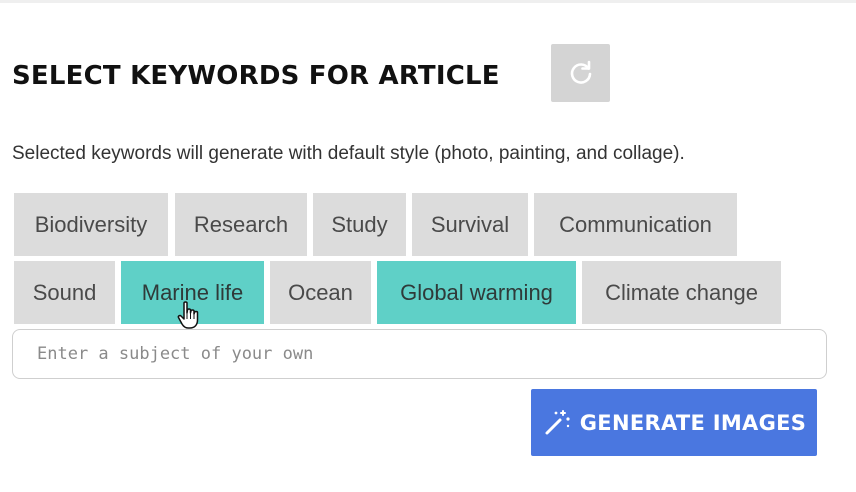 This screenshot has width=856, height=492. I want to click on refresh-icon, so click(580, 72).